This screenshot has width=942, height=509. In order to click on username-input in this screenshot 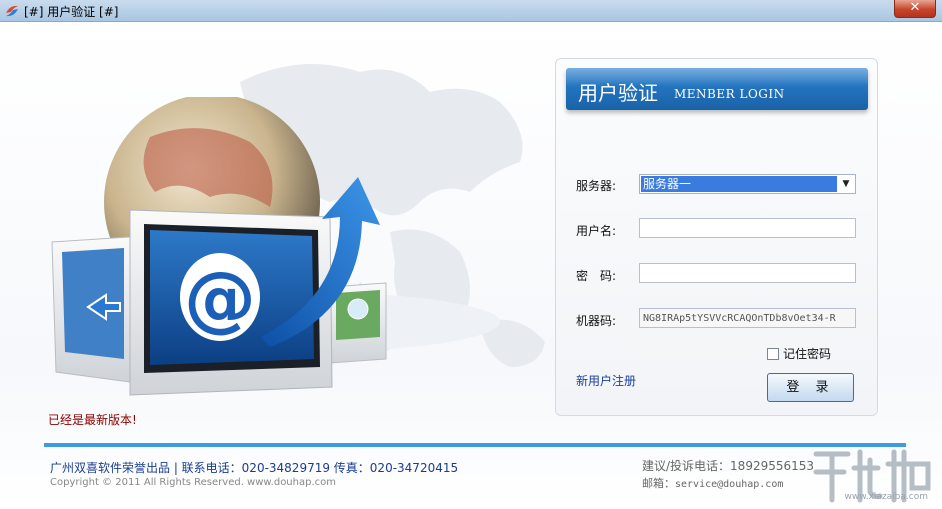, I will do `click(747, 228)`.